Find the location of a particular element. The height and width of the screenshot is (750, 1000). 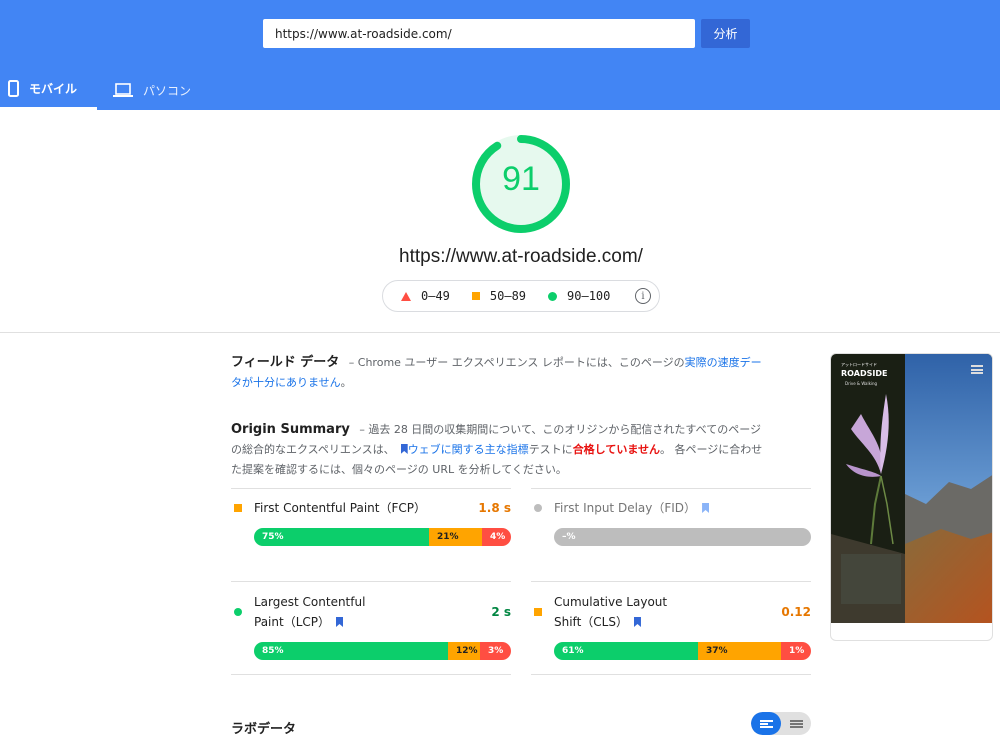

url-input is located at coordinates (479, 33).